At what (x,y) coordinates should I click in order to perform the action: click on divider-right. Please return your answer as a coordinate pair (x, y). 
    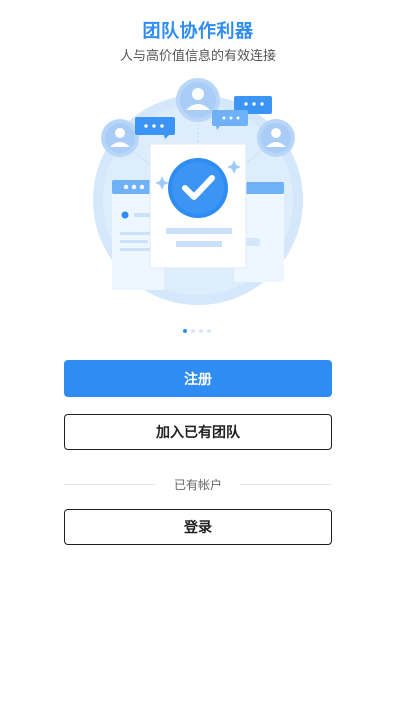
    Looking at the image, I should click on (286, 484).